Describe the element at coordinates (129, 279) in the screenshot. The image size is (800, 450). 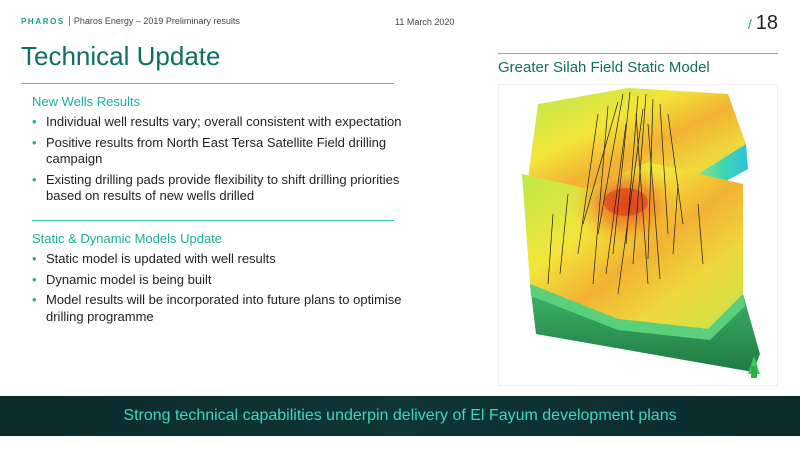
I see `bullet-text: Dynamic model is being built` at that location.